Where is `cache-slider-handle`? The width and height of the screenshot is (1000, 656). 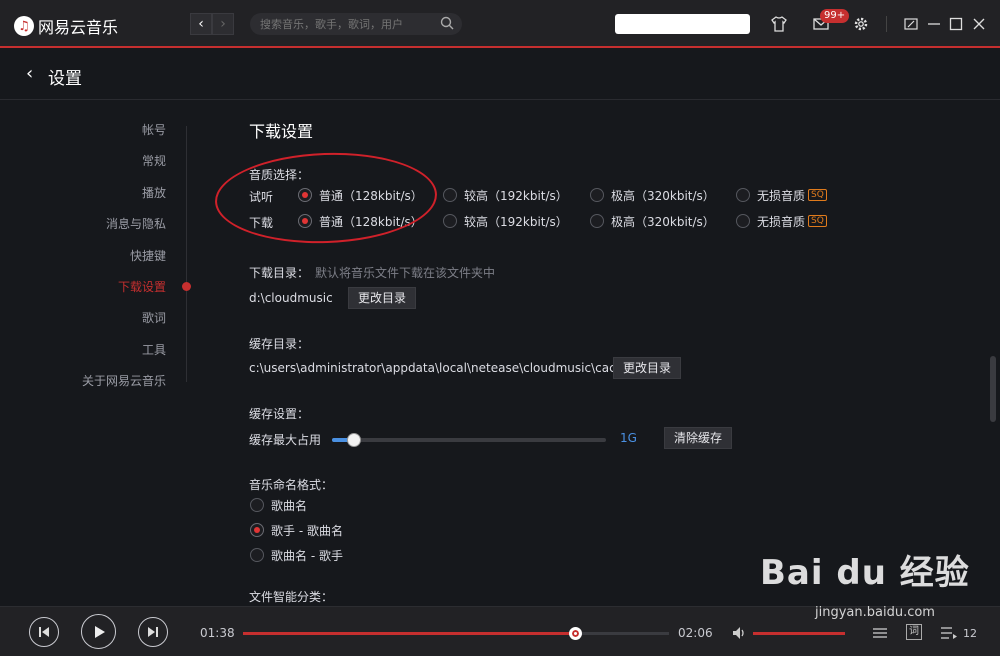
cache-slider-handle is located at coordinates (353, 440).